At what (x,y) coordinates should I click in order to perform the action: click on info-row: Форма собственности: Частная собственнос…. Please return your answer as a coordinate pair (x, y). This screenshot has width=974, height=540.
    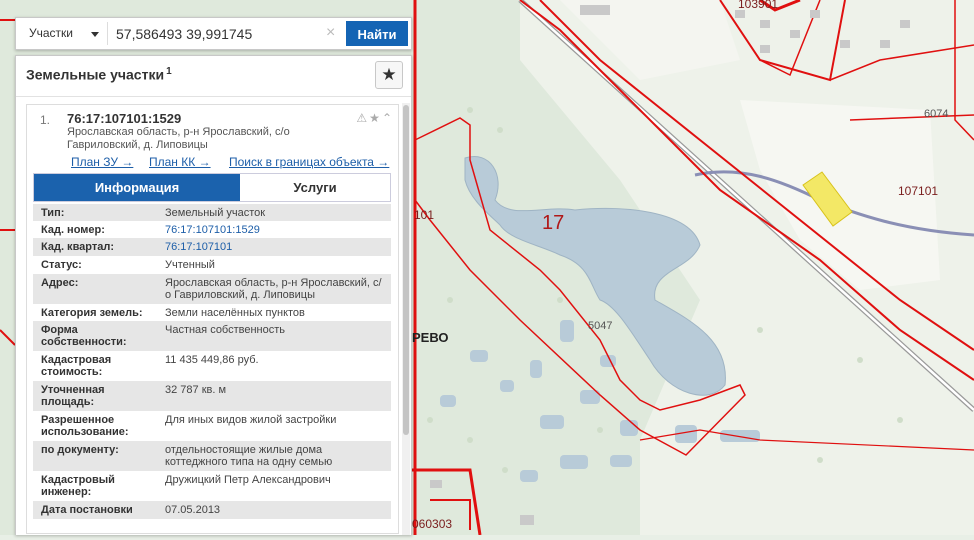
    Looking at the image, I should click on (212, 336).